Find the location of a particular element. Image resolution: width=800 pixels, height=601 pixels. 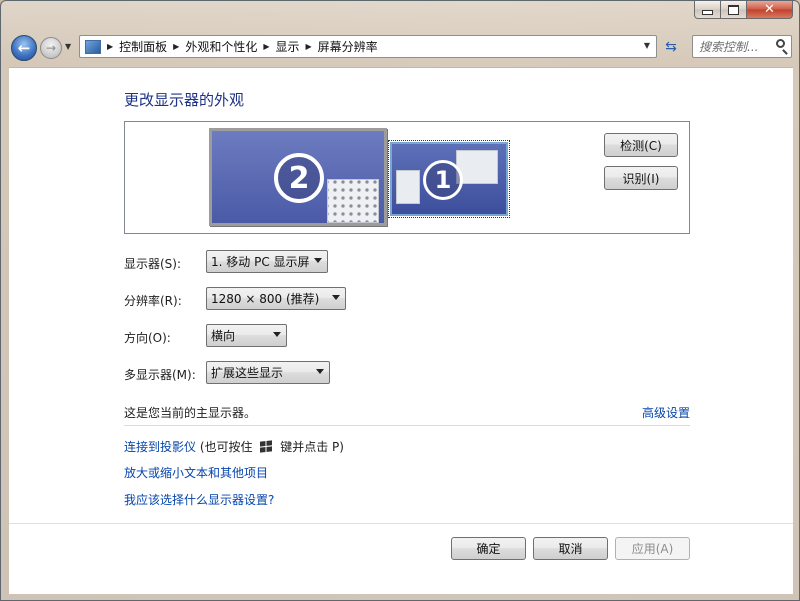

forward-button: → is located at coordinates (51, 48).